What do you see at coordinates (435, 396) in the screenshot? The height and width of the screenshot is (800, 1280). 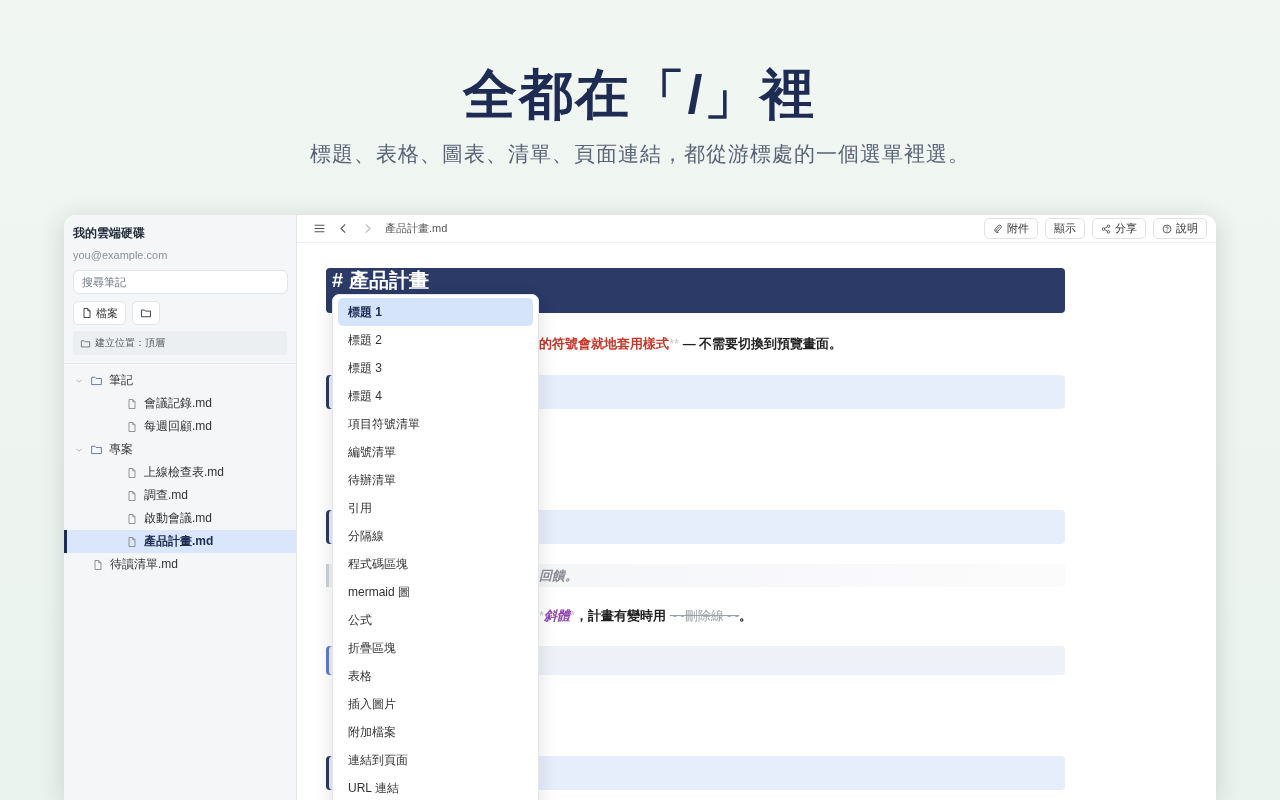 I see `menu-item: 標題 4` at bounding box center [435, 396].